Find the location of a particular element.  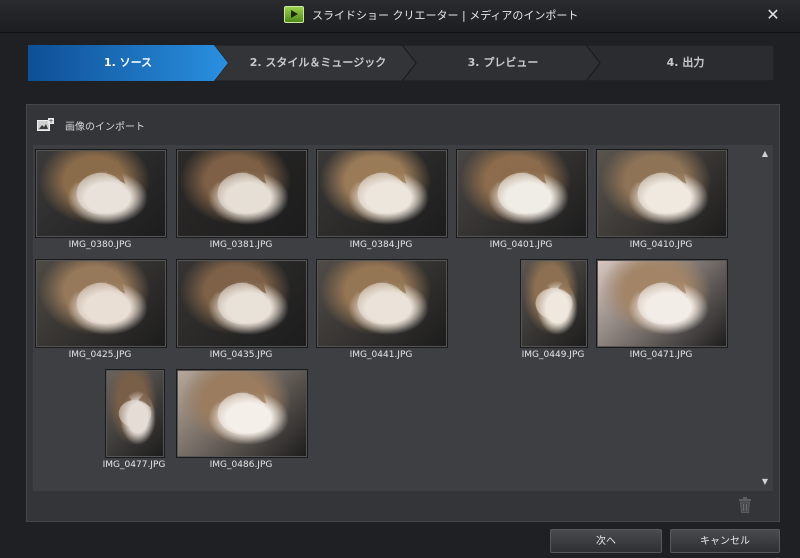

panel-title: 画像のインポート is located at coordinates (105, 127).